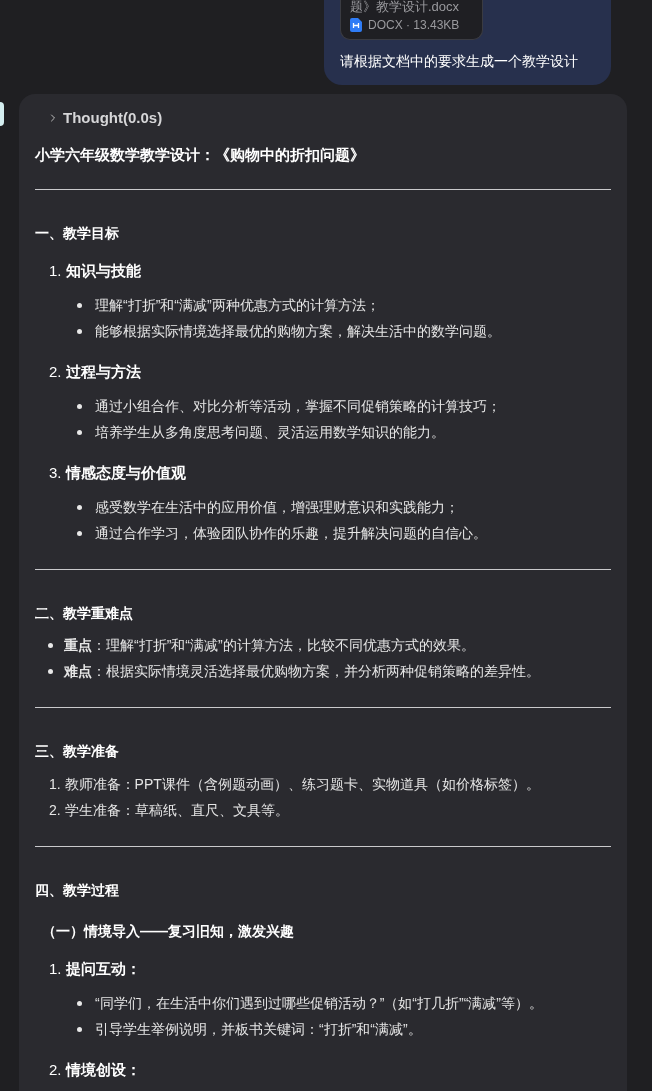 The width and height of the screenshot is (652, 1091). What do you see at coordinates (291, 533) in the screenshot?
I see `bullet-text: 通过合作学习，体验团队协作的乐趣，提升解决问题的自信心。` at bounding box center [291, 533].